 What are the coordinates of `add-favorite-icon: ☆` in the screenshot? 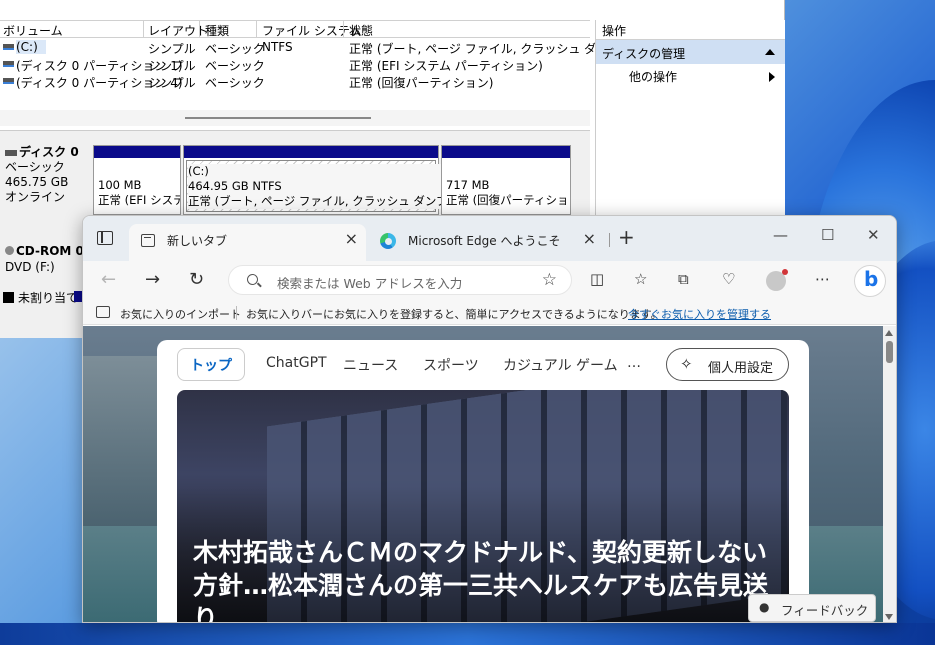 It's located at (549, 280).